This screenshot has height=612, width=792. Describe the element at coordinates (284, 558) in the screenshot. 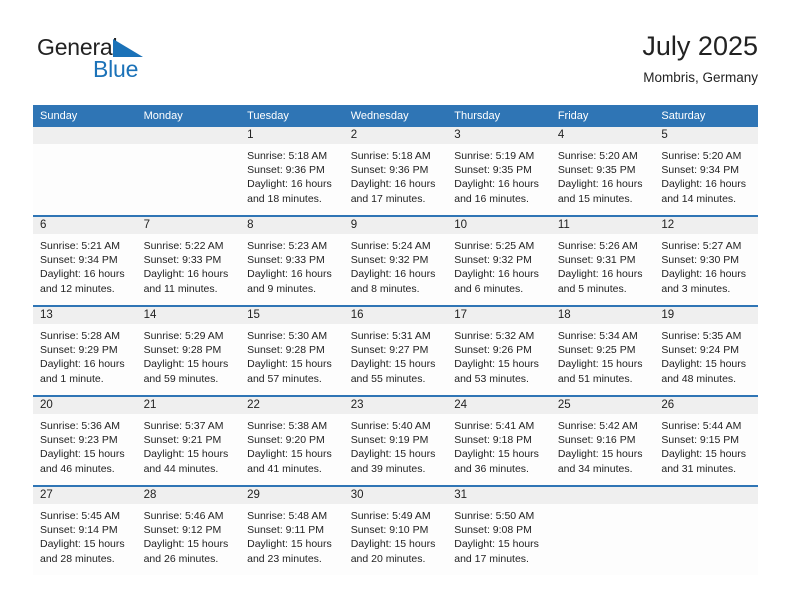

I see `day-detail-daylight-line2: and 23 minutes.` at that location.